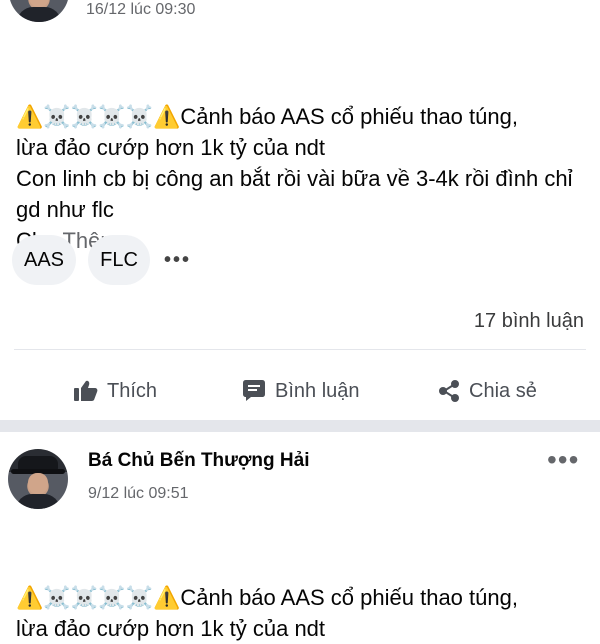  Describe the element at coordinates (449, 391) in the screenshot. I see `share-icon` at that location.